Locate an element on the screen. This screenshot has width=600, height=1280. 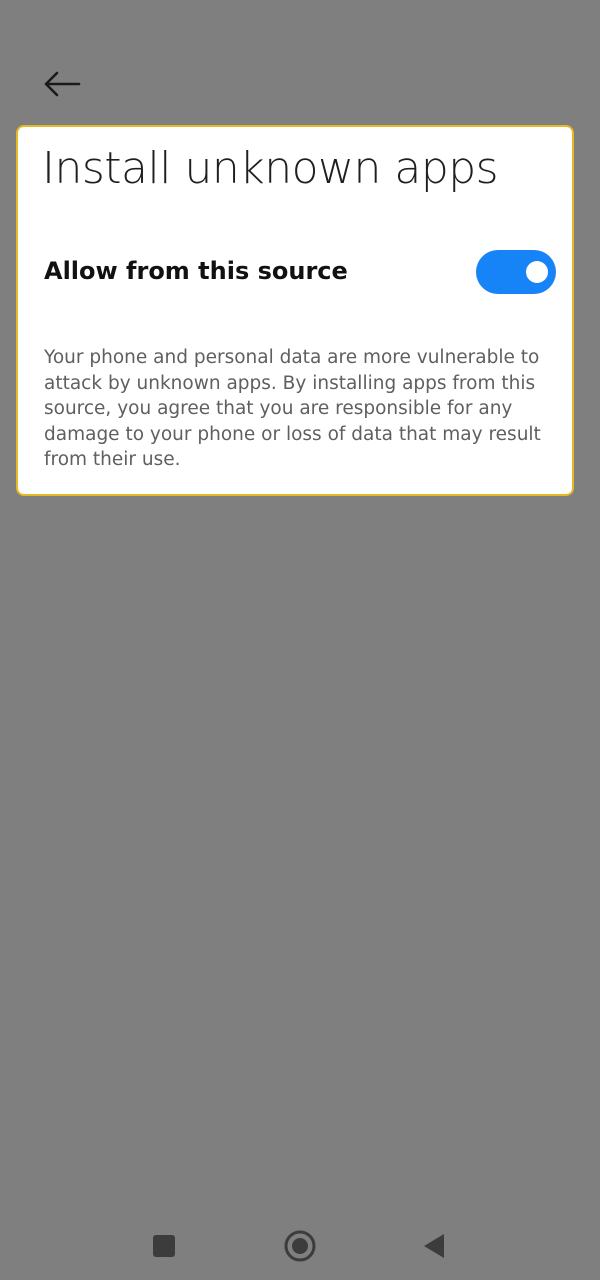
square-icon is located at coordinates (164, 1246).